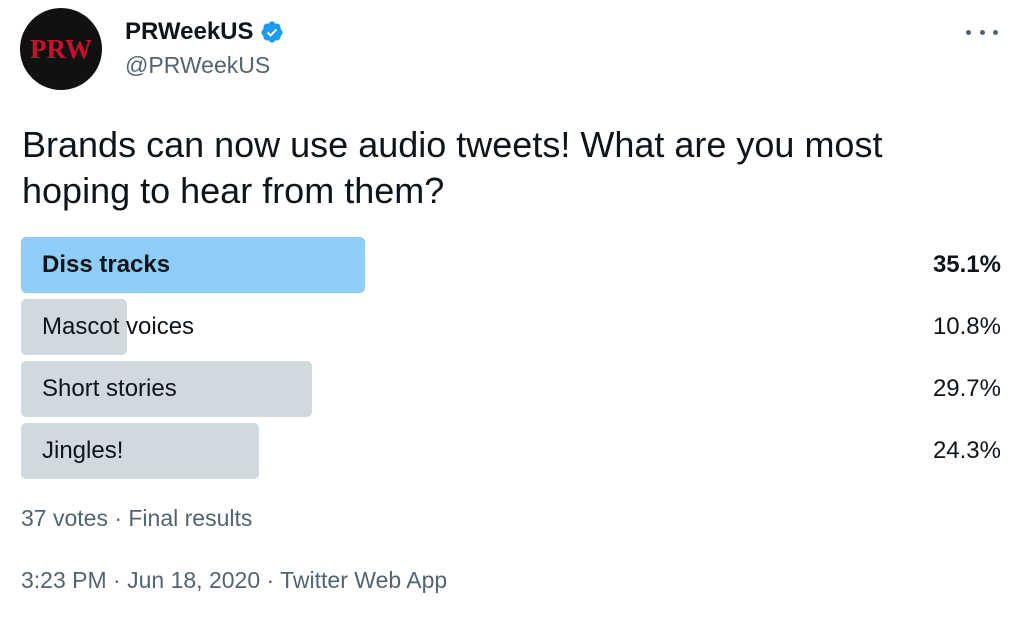  Describe the element at coordinates (64, 580) in the screenshot. I see `tweet-time-link: 3:23 PM` at that location.